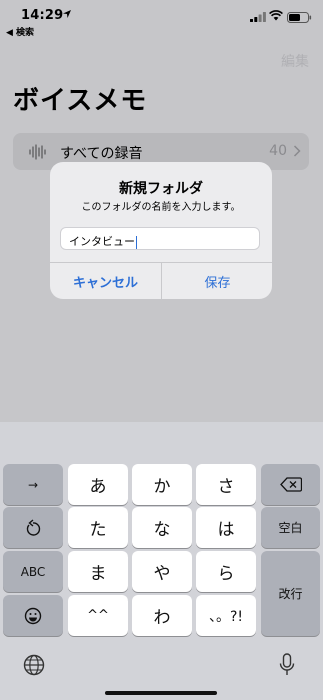 This screenshot has width=323, height=700. Describe the element at coordinates (162, 527) in the screenshot. I see `key-na: な` at that location.